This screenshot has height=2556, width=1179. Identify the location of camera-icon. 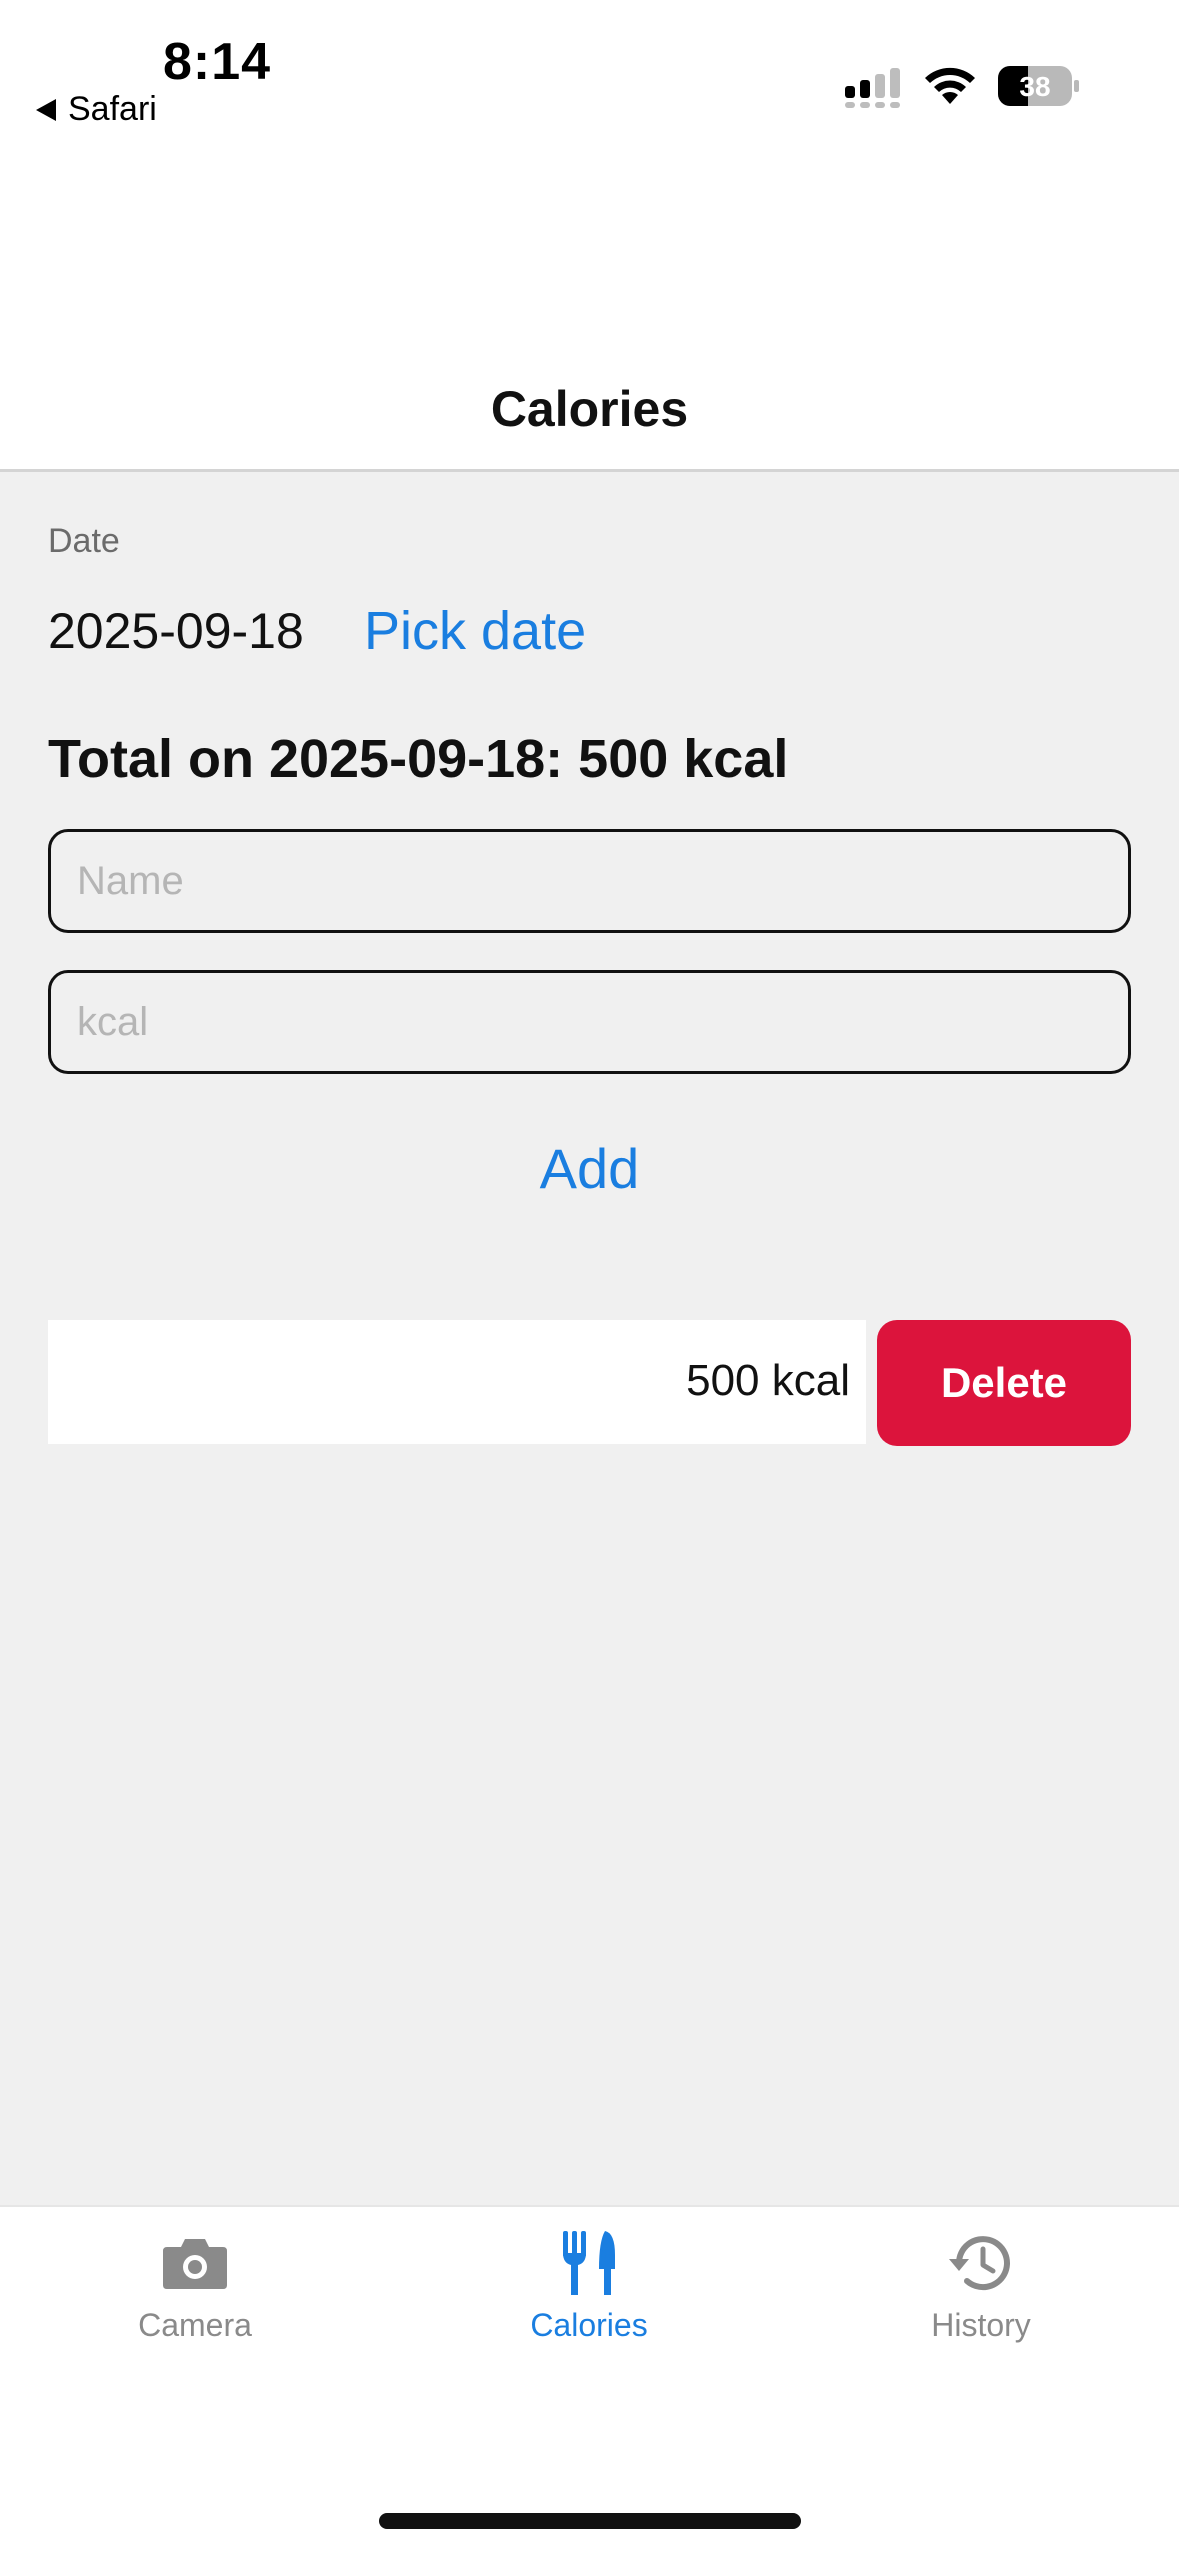
(195, 2264).